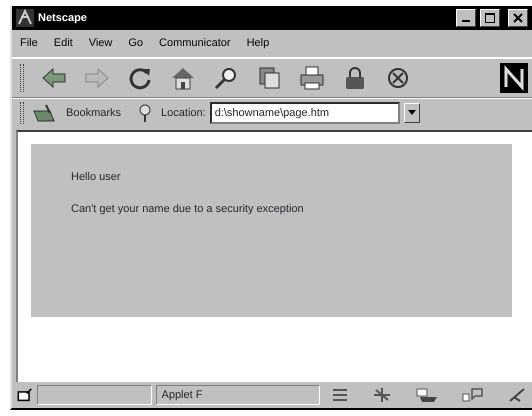 The height and width of the screenshot is (416, 532). What do you see at coordinates (340, 395) in the screenshot?
I see `list-icon` at bounding box center [340, 395].